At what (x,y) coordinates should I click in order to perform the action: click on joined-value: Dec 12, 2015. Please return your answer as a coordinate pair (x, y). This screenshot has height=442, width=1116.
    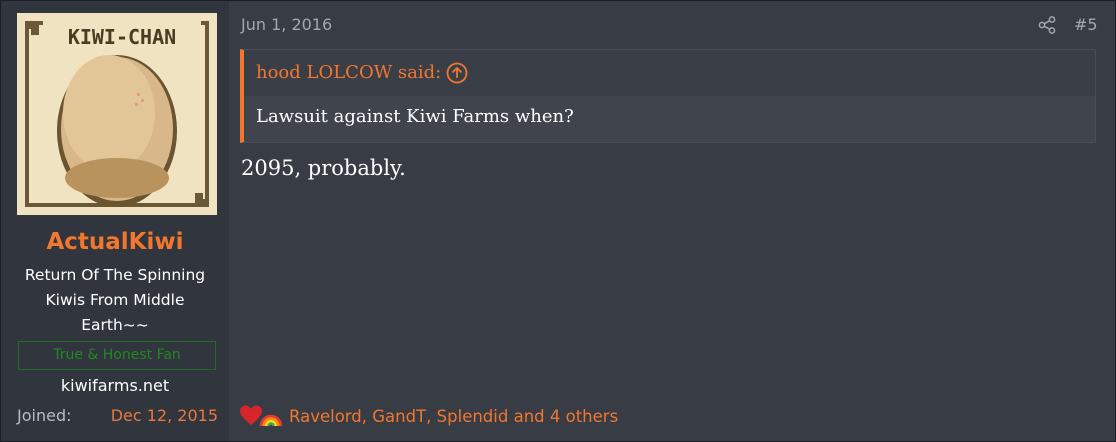
    Looking at the image, I should click on (164, 415).